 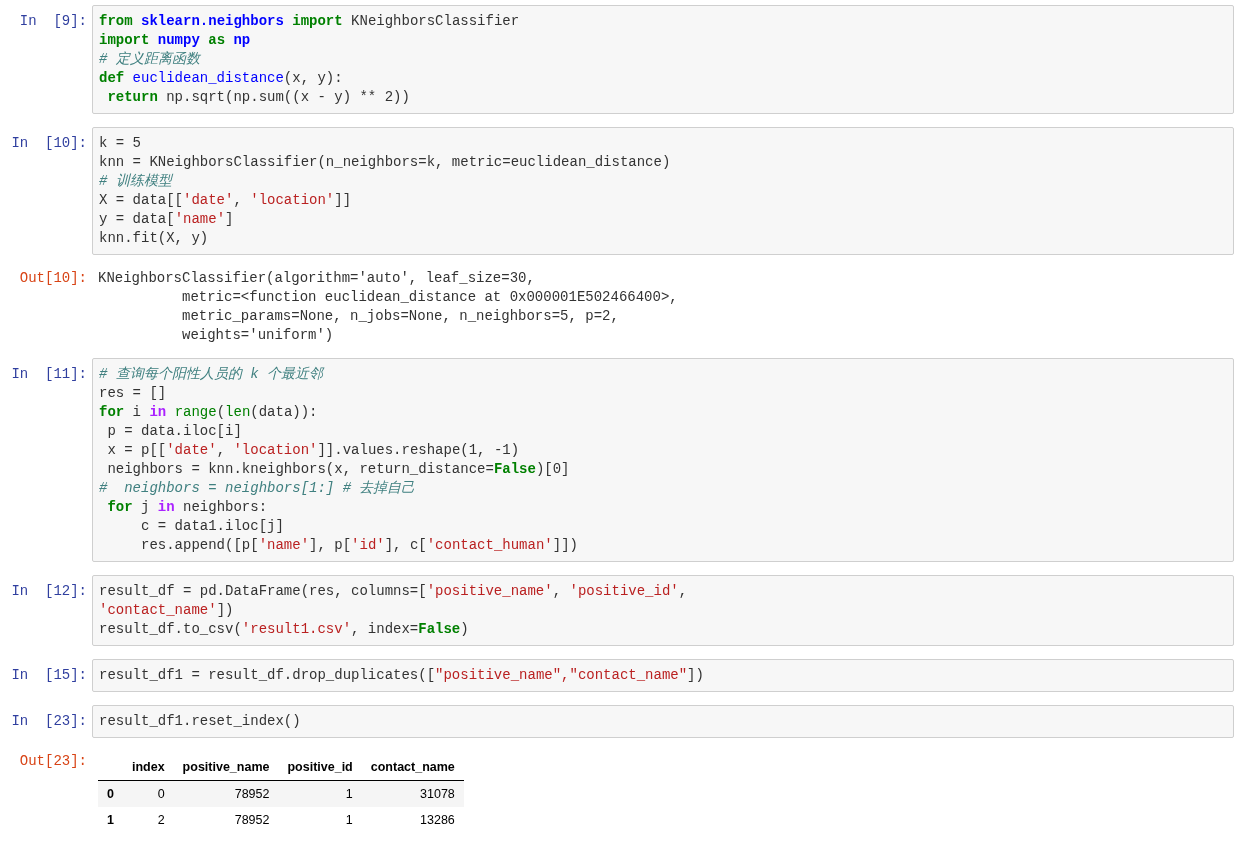 I want to click on code-line: # 定义距离函数, so click(x=149, y=59).